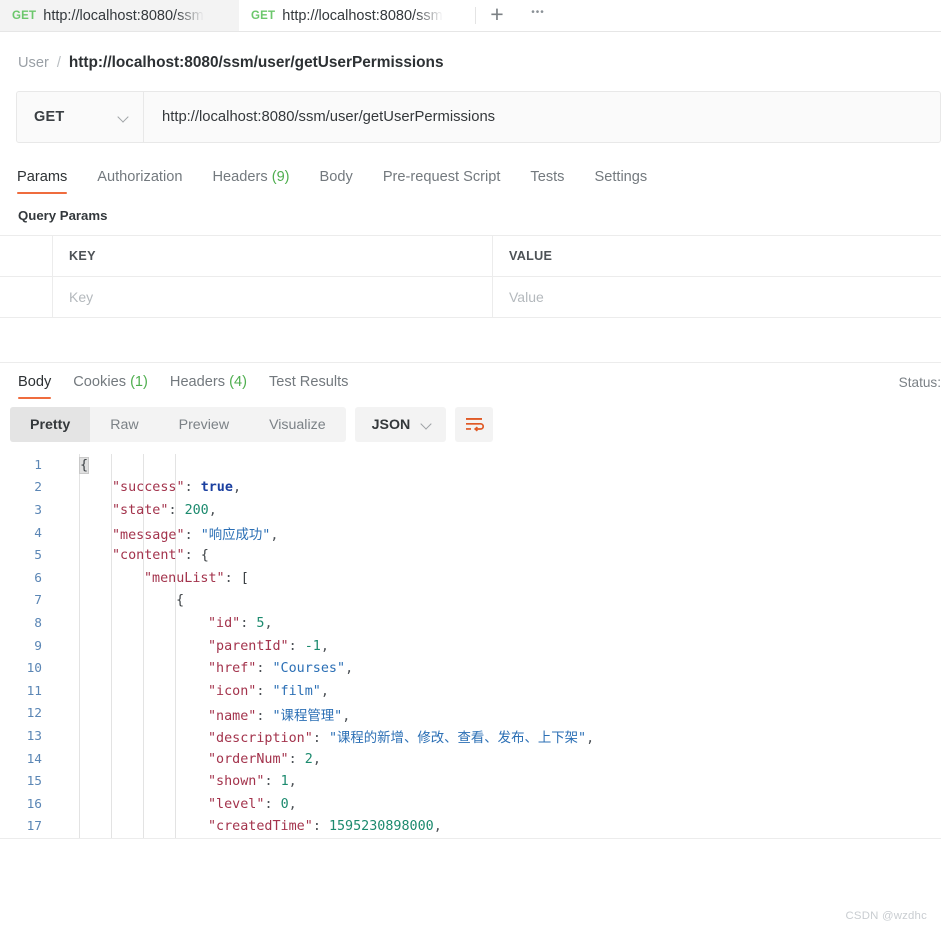 The image size is (941, 930). What do you see at coordinates (236, 804) in the screenshot?
I see `code-token: "level"` at bounding box center [236, 804].